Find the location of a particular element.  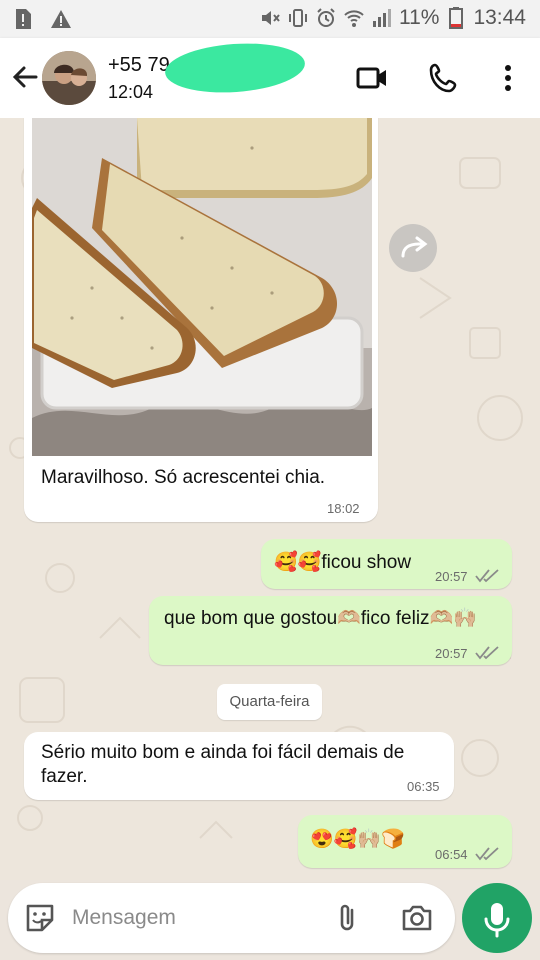

battery-percent: 11% is located at coordinates (419, 17).